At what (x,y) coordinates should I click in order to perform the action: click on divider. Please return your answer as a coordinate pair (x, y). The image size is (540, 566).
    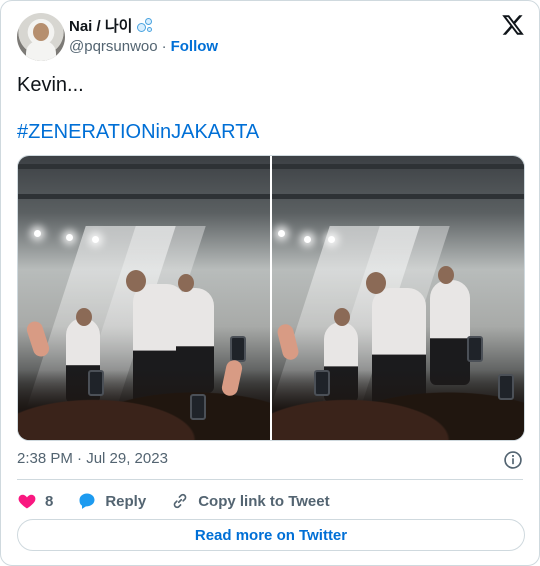
    Looking at the image, I should click on (270, 479).